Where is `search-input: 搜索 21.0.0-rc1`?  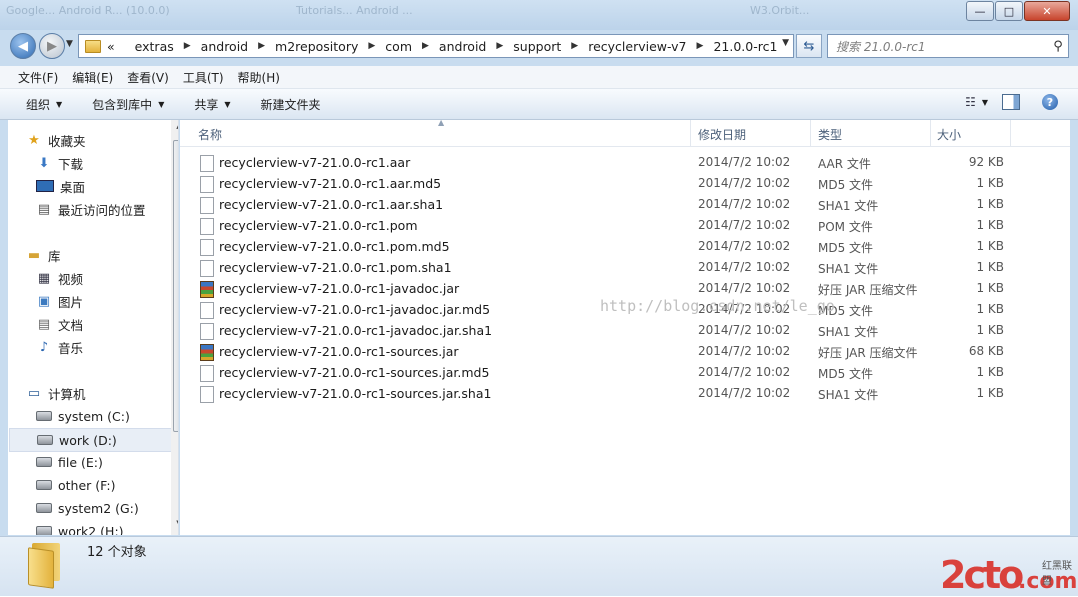
search-input: 搜索 21.0.0-rc1 is located at coordinates (942, 46).